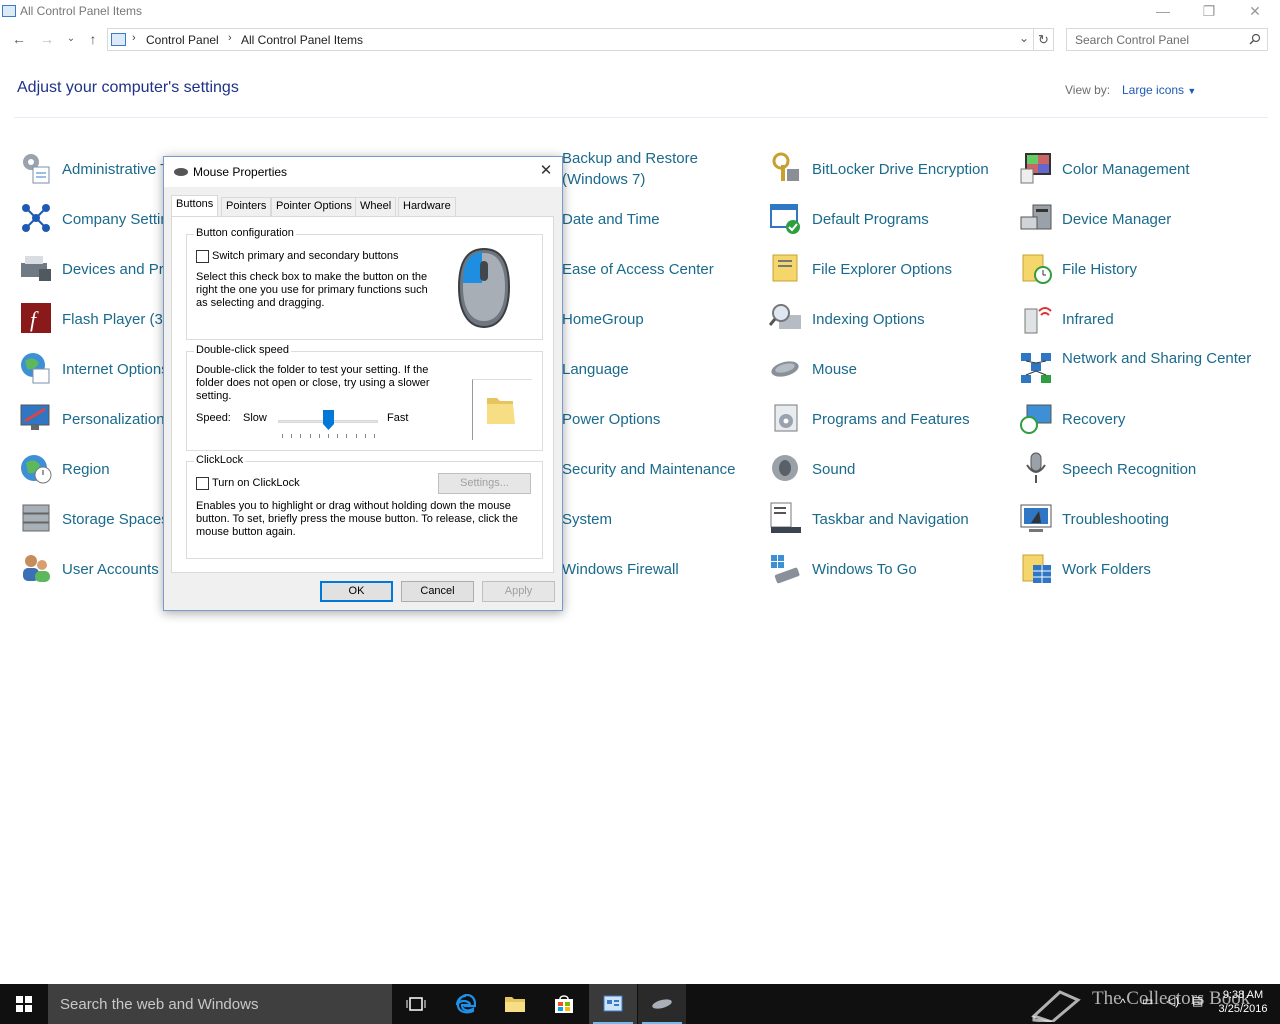 The image size is (1280, 1024). I want to click on action-center-icon: ▤, so click(1197, 1009).